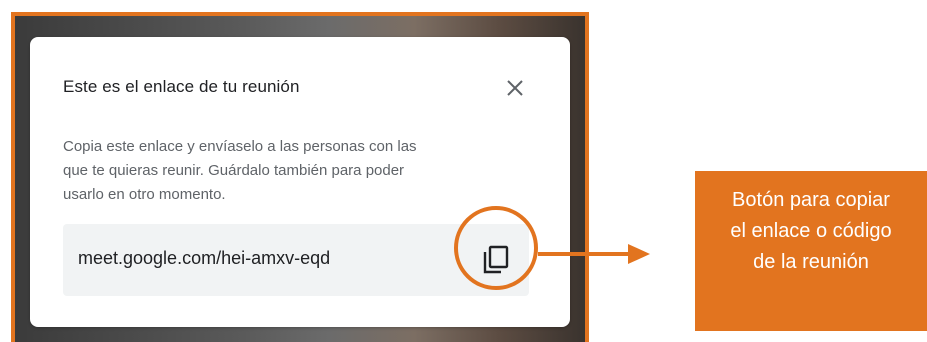  I want to click on meeting-link-text: meet.google.com/hei-amxv-eqd, so click(204, 258).